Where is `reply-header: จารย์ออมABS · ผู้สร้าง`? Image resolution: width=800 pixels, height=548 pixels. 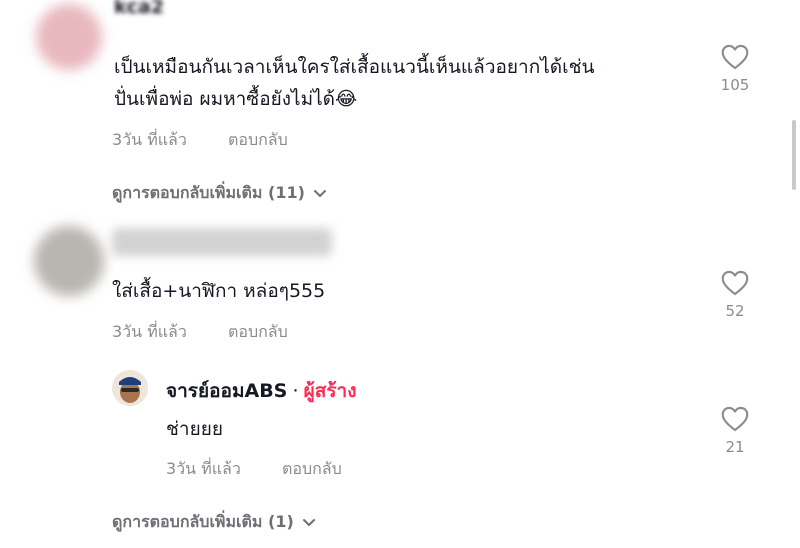 reply-header: จารย์ออมABS · ผู้สร้าง is located at coordinates (261, 391).